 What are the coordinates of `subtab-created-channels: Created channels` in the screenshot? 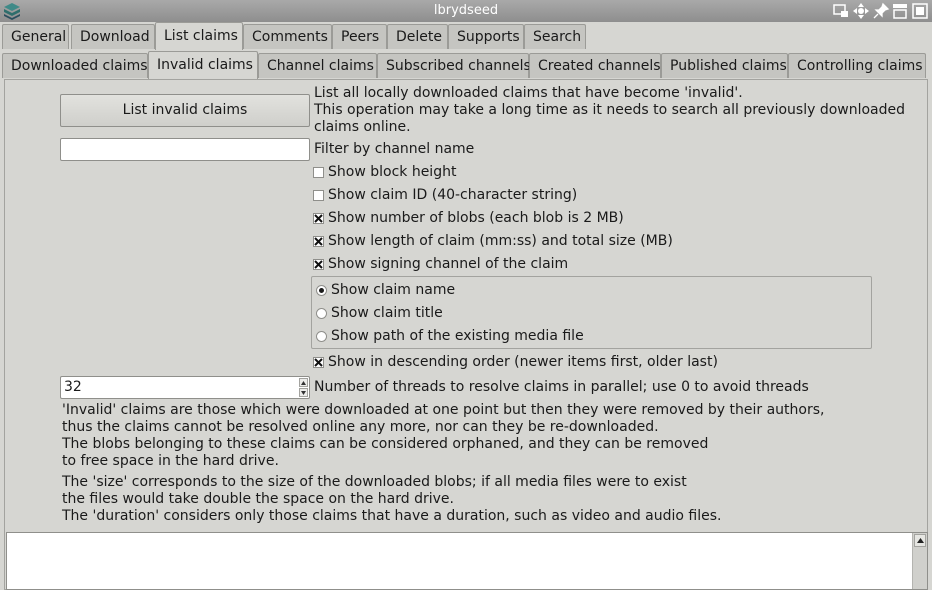 It's located at (595, 65).